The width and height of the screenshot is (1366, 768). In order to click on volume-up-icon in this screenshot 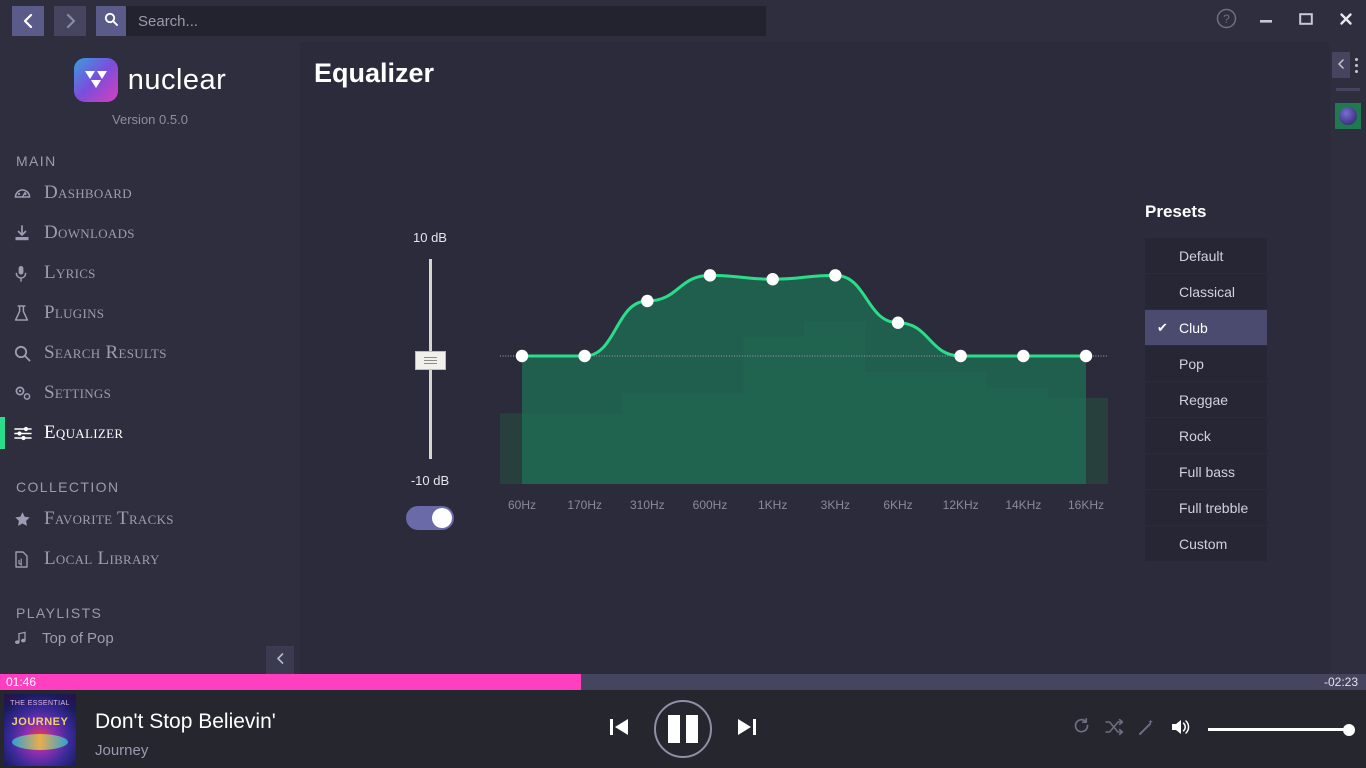, I will do `click(1182, 729)`.